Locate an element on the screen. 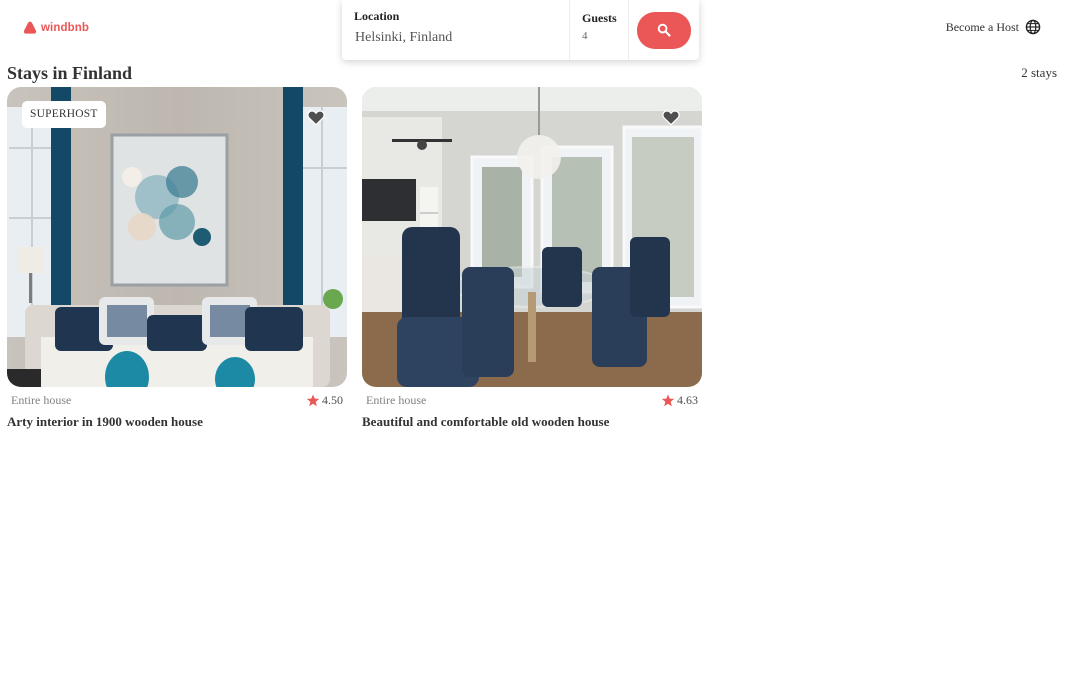 The width and height of the screenshot is (1068, 692). rating-value: 4.50 is located at coordinates (332, 399).